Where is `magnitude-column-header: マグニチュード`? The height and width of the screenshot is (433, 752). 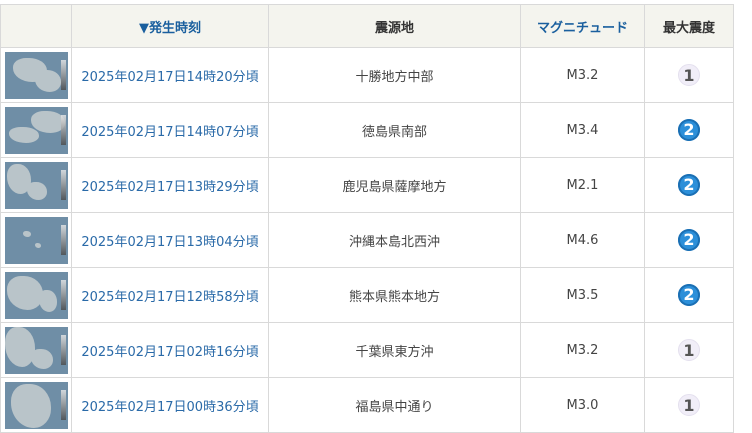 magnitude-column-header: マグニチュード is located at coordinates (582, 26).